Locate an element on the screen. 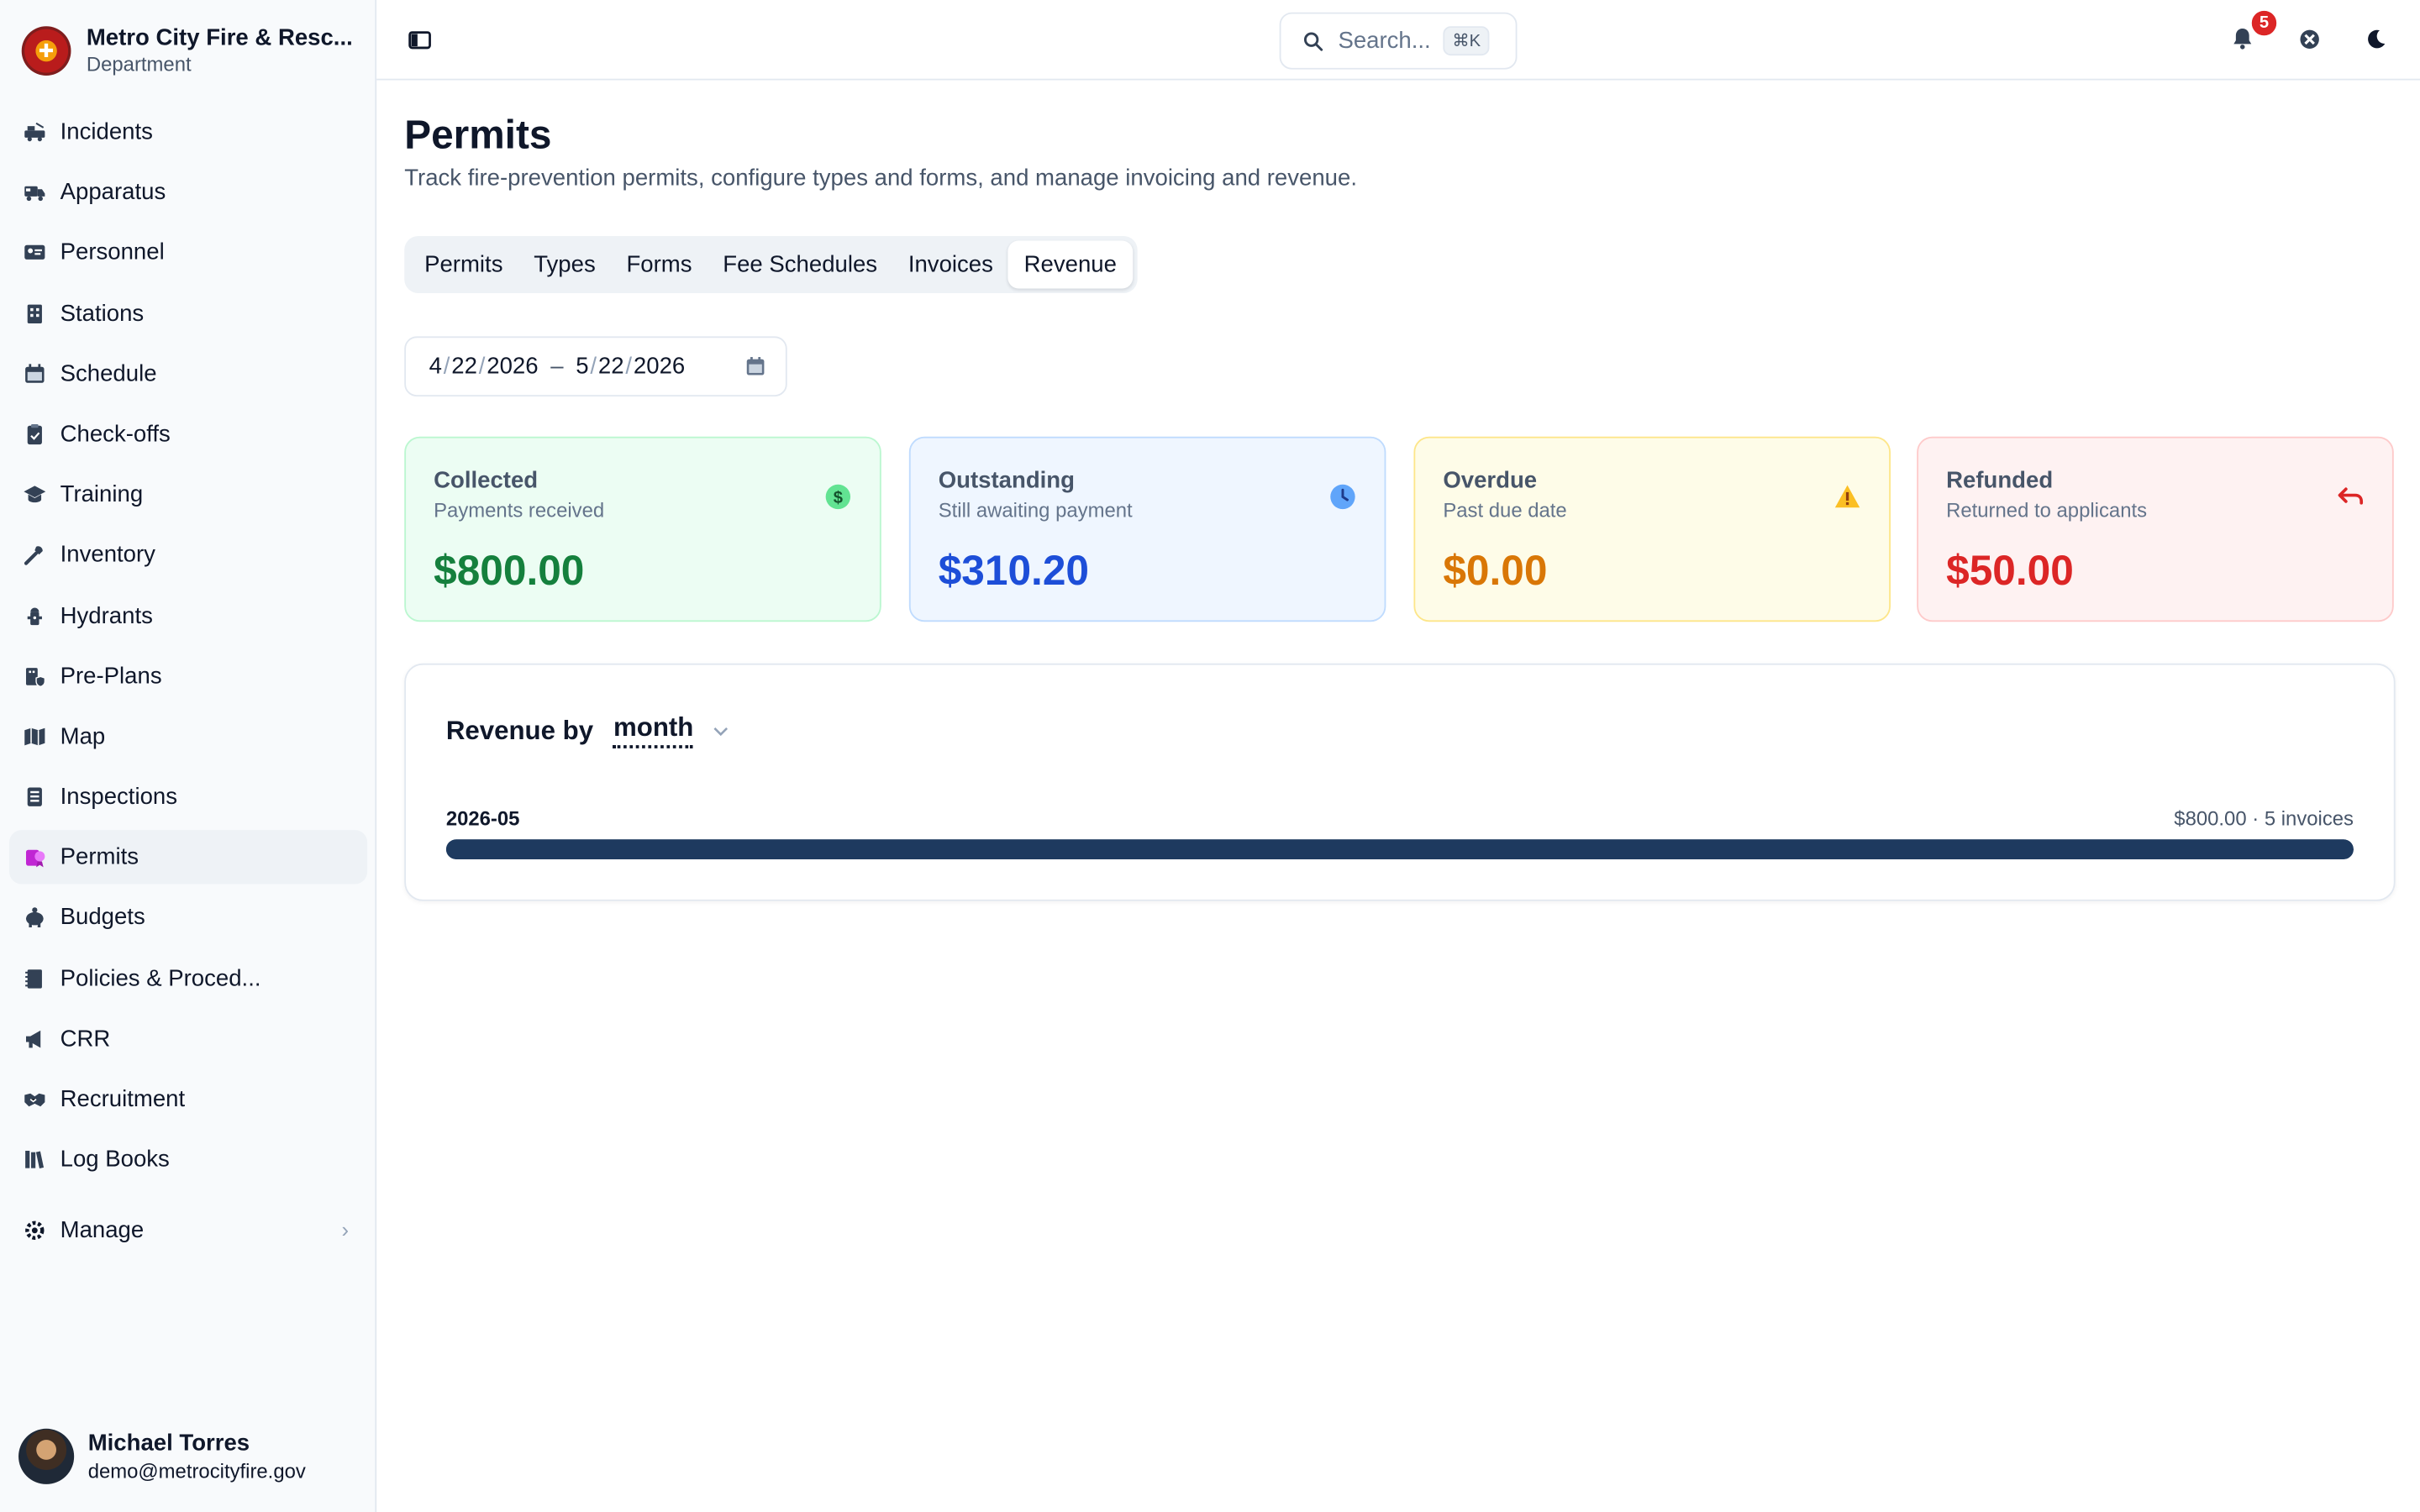 This screenshot has width=2420, height=1512. sidebar-item-label: Apparatus is located at coordinates (113, 192).